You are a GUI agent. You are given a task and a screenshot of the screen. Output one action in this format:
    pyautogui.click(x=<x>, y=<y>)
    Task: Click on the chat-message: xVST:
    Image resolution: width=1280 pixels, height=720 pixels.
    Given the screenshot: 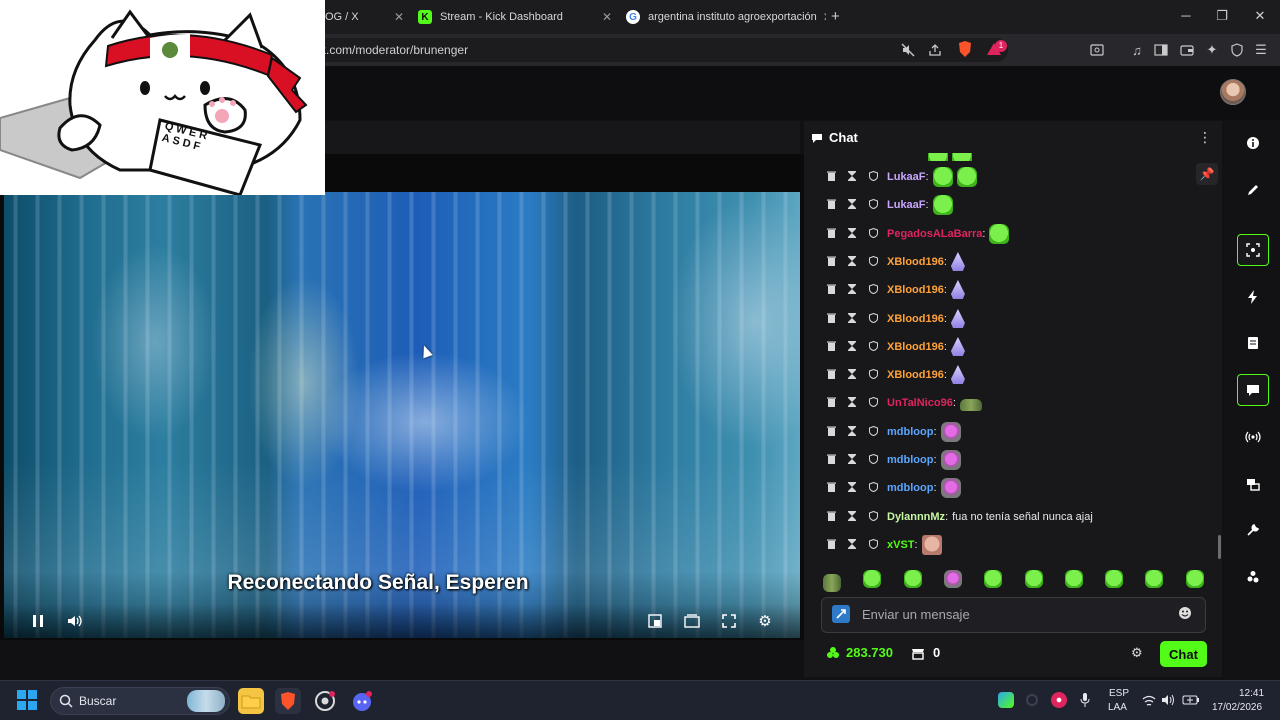 What is the action you would take?
    pyautogui.click(x=885, y=545)
    